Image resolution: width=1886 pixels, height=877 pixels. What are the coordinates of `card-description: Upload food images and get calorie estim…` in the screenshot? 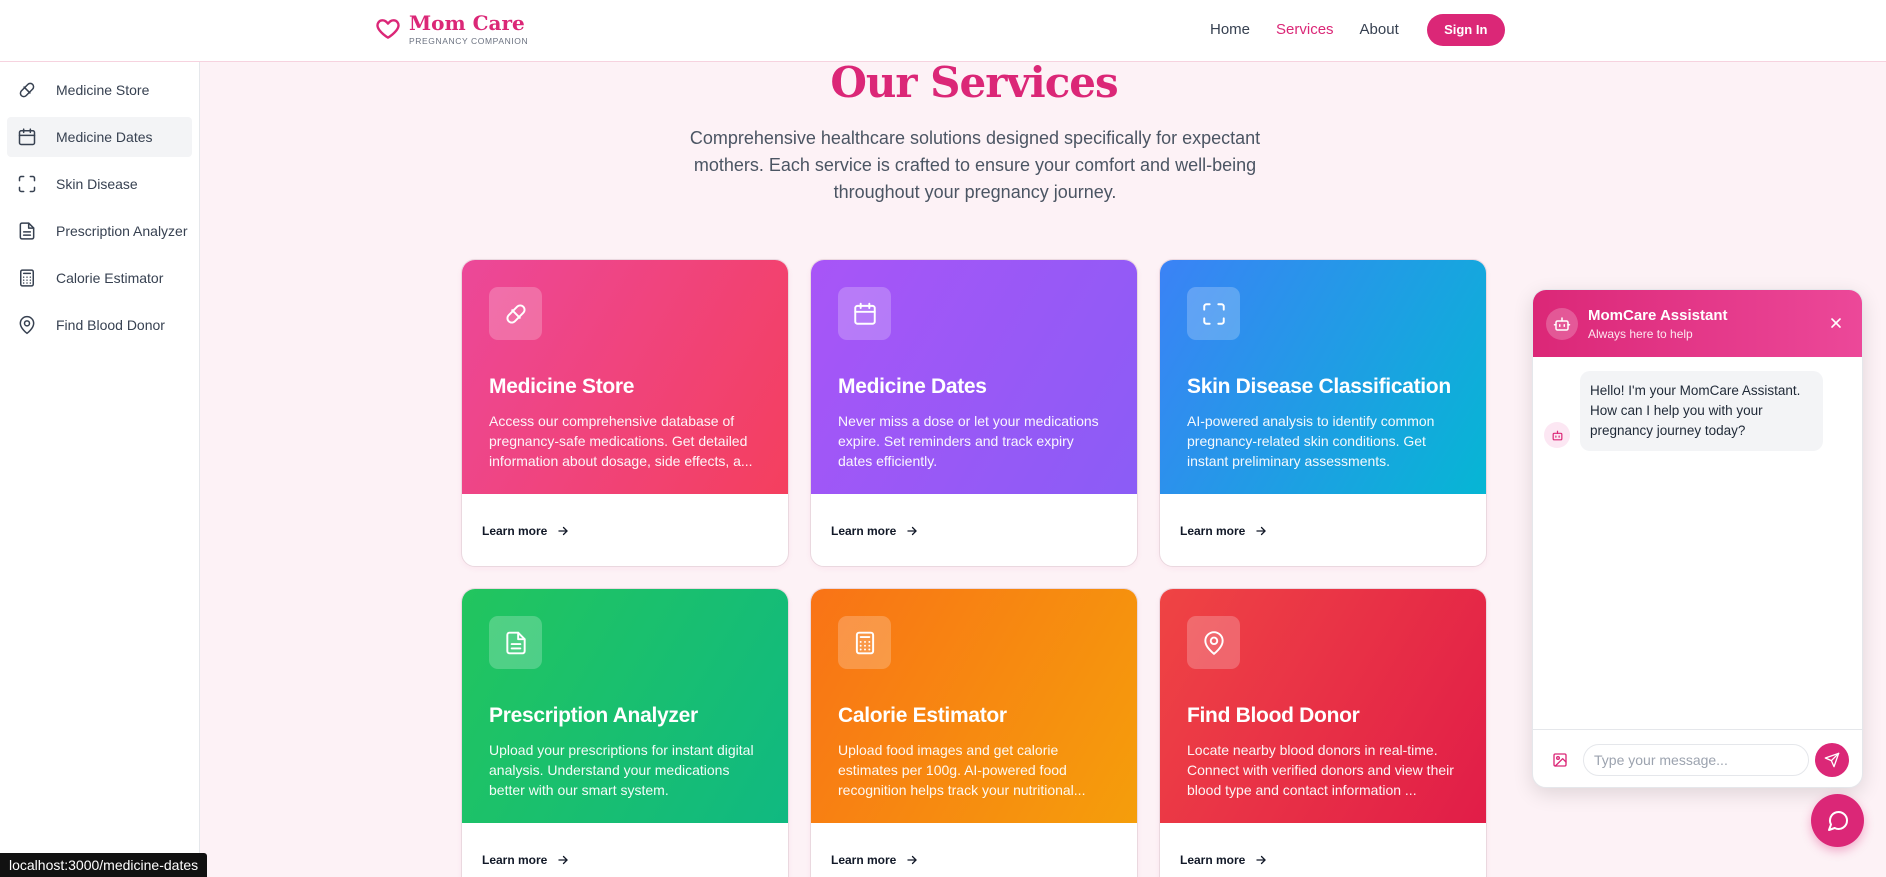 It's located at (962, 770).